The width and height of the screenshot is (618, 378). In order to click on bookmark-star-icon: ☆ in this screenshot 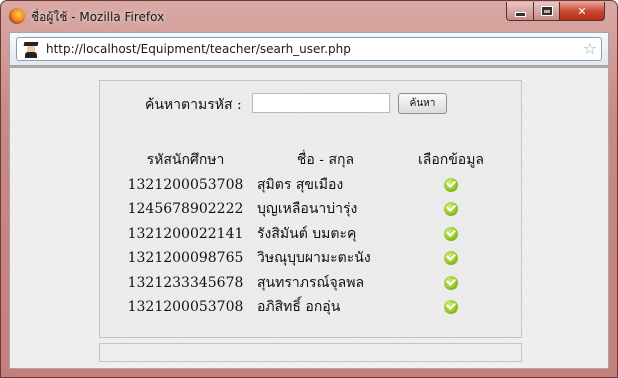, I will do `click(590, 49)`.